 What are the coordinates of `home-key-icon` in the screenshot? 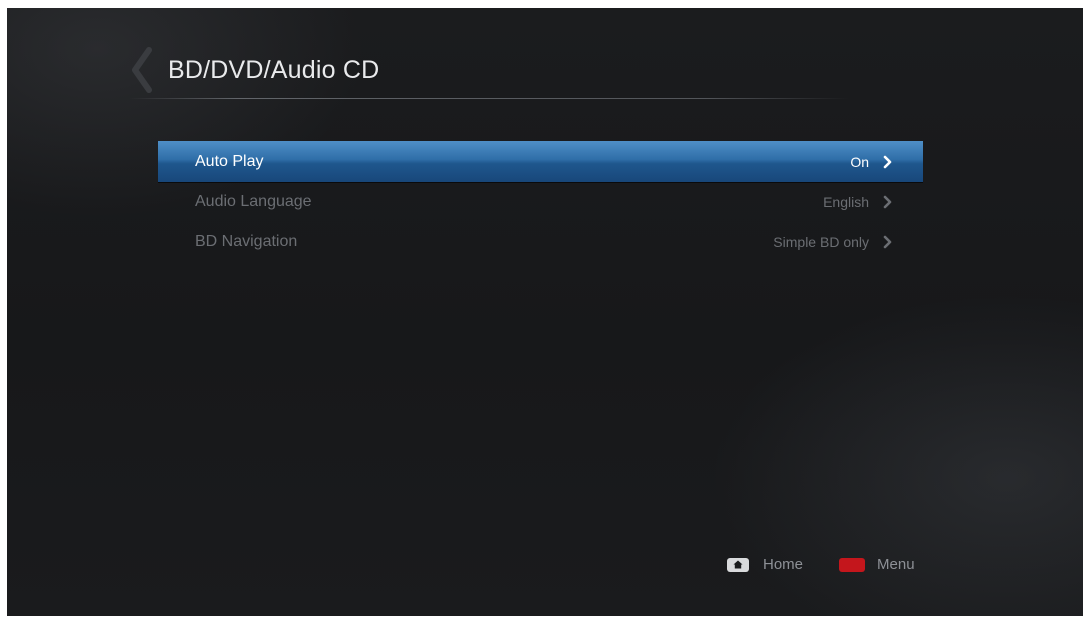 It's located at (738, 564).